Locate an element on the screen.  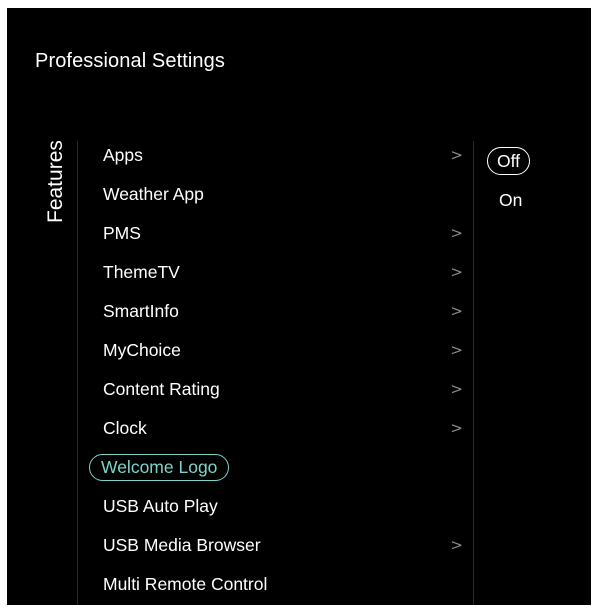
menu-item-usb-media-browser: USB Media Browser > is located at coordinates (279, 545).